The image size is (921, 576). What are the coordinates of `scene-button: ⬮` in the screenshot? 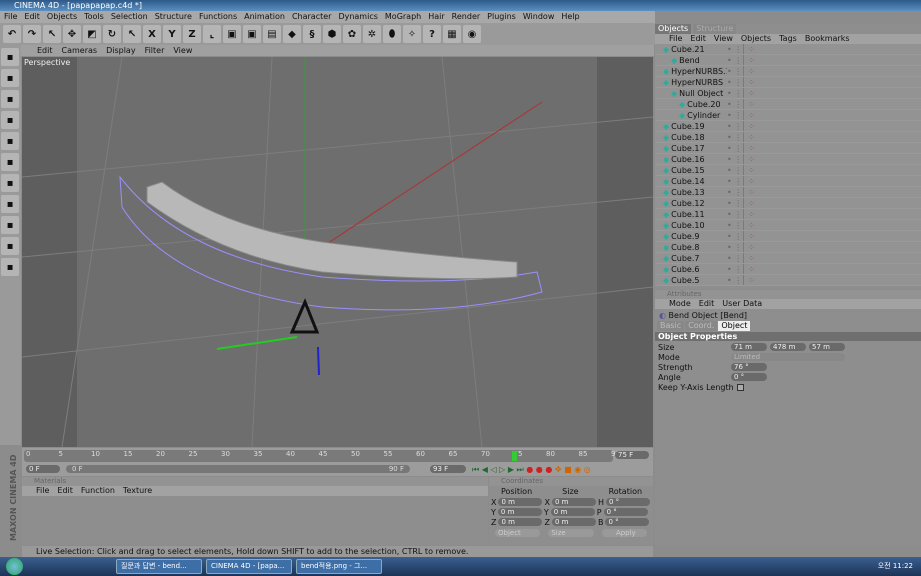 It's located at (392, 34).